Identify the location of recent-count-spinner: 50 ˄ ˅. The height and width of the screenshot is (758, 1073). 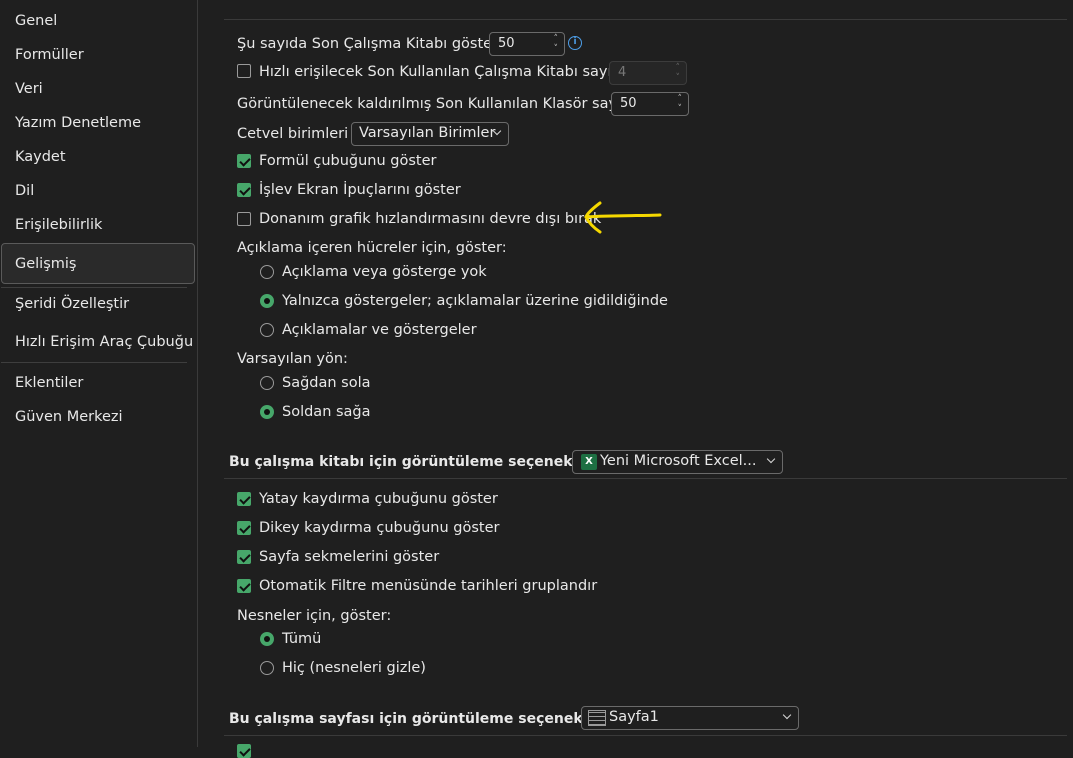
(527, 44).